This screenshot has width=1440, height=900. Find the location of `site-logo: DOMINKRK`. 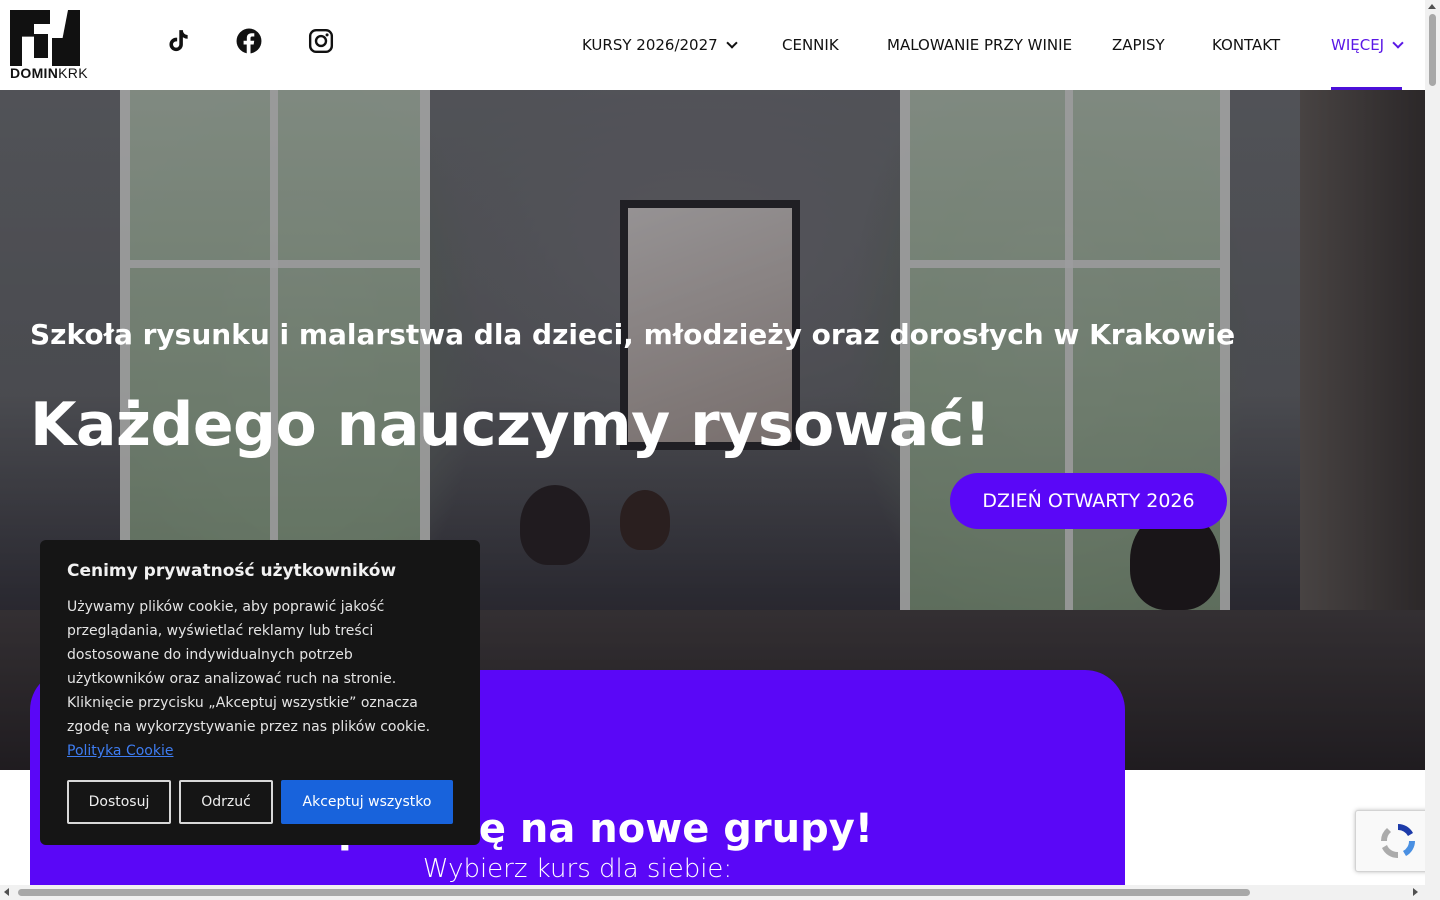

site-logo: DOMINKRK is located at coordinates (49, 45).